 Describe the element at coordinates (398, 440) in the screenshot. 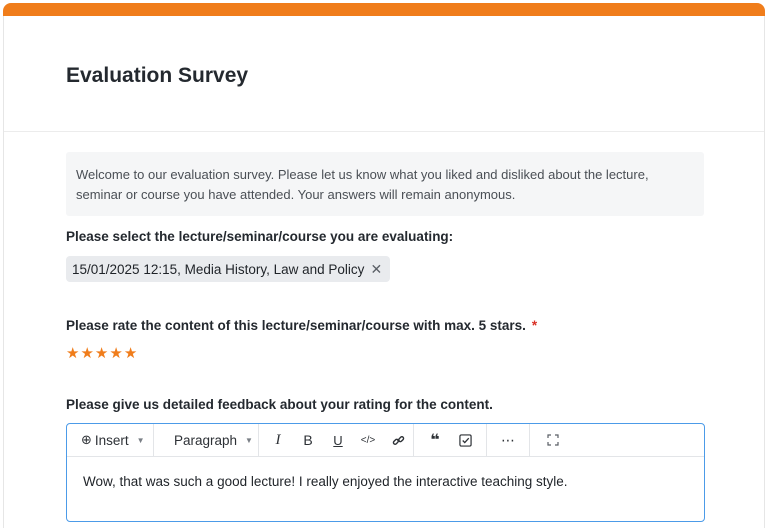

I see `link-icon` at that location.